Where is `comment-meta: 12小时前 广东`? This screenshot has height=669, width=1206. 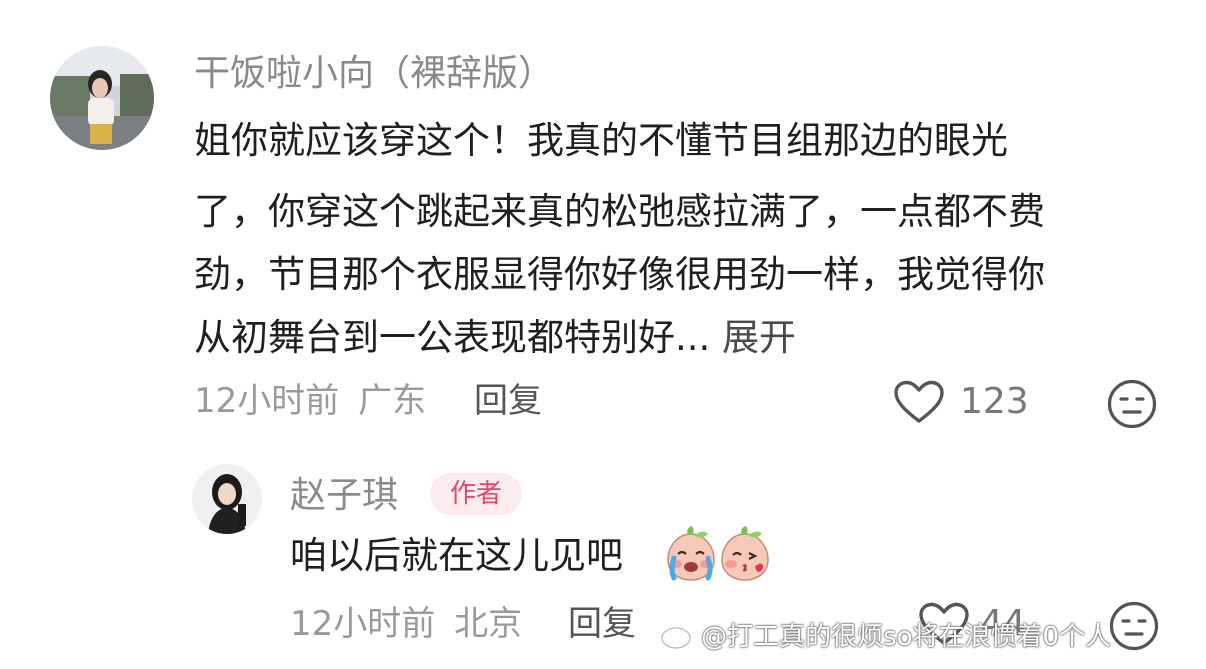 comment-meta: 12小时前 广东 is located at coordinates (310, 401).